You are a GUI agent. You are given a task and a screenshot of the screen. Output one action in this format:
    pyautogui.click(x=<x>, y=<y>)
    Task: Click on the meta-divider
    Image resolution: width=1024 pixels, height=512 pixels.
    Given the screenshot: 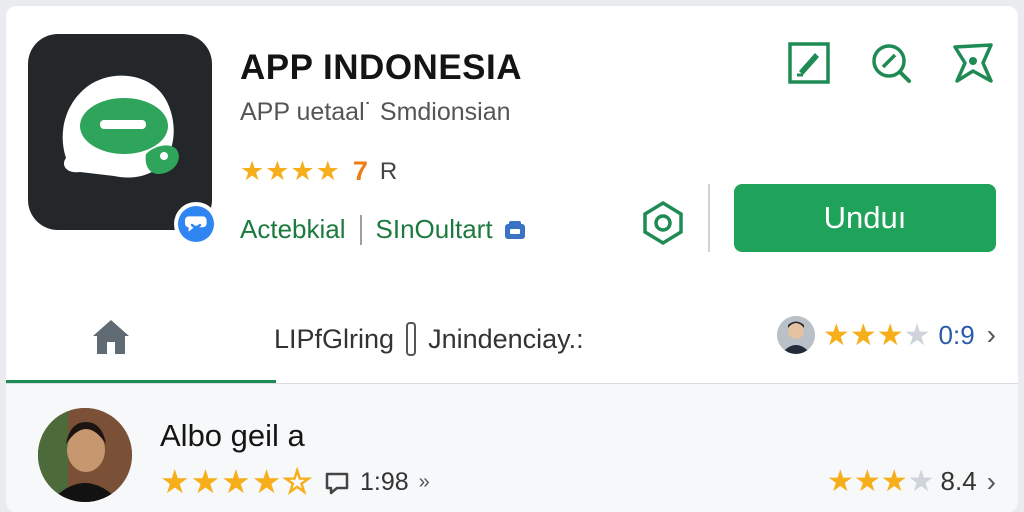 What is the action you would take?
    pyautogui.click(x=360, y=229)
    